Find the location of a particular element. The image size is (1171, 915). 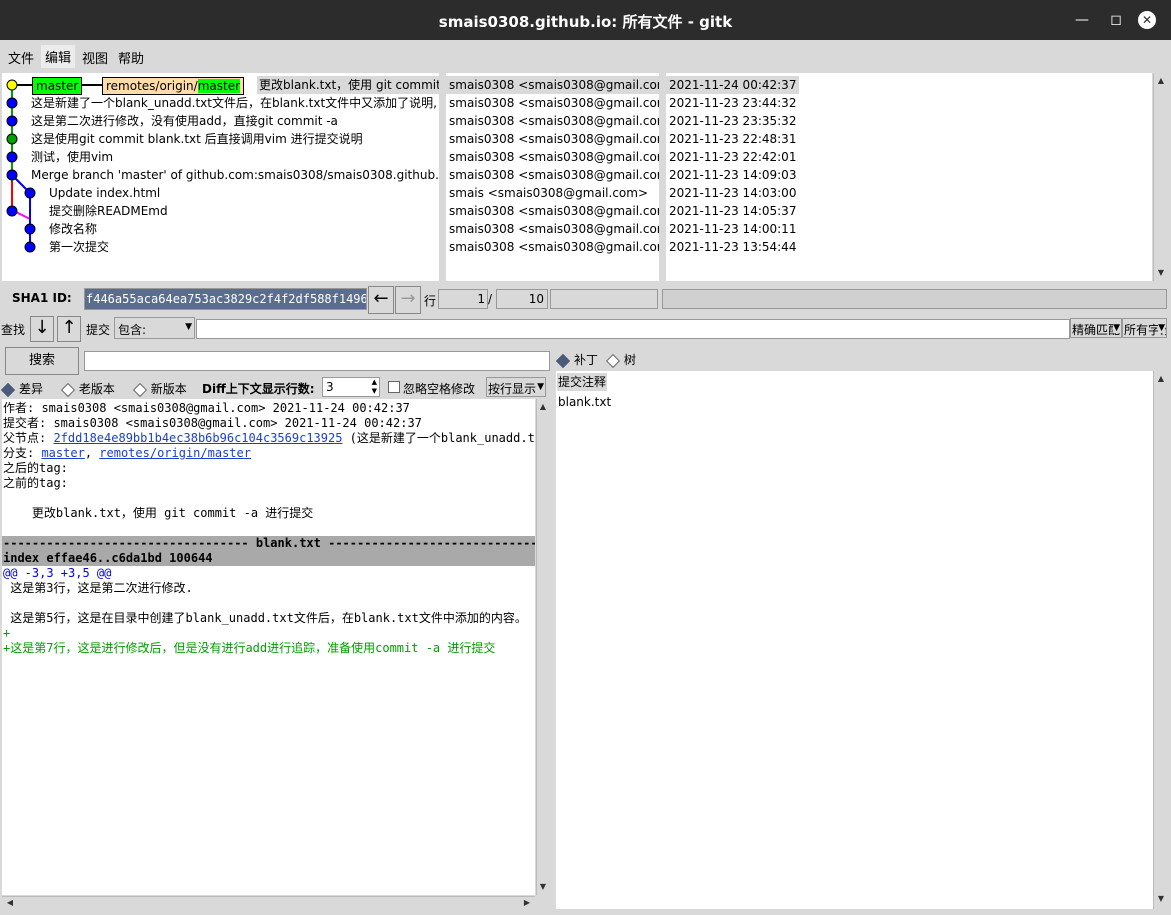

commit-subject: 第一次提交 is located at coordinates (79, 247).